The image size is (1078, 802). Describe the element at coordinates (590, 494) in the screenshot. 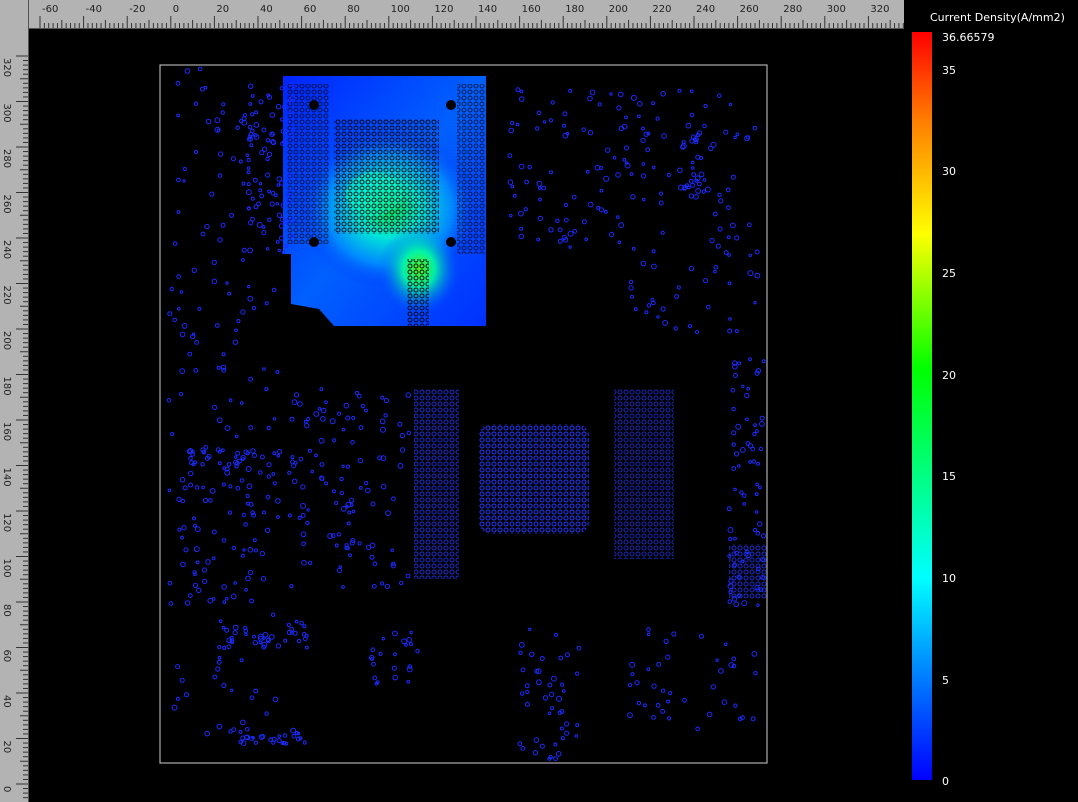

I see `bga-component-lower` at that location.